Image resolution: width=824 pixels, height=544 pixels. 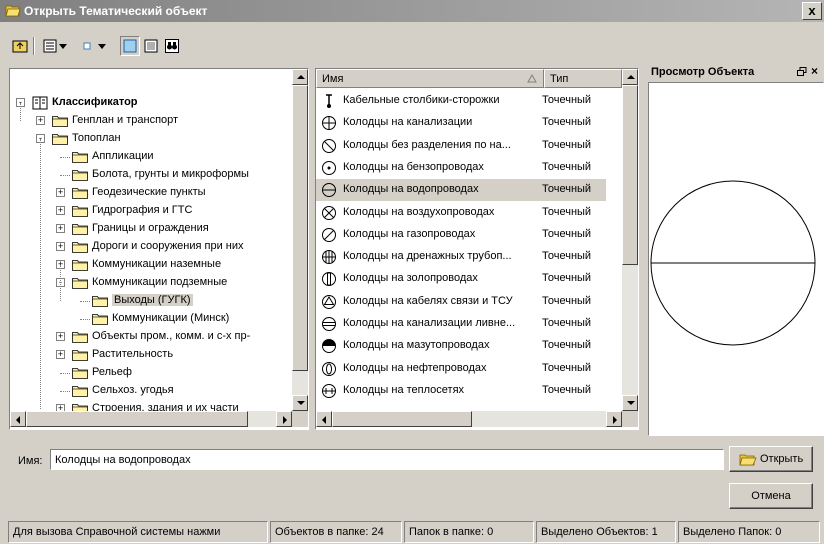 What do you see at coordinates (102, 46) in the screenshot?
I see `small-icons-dropdown` at bounding box center [102, 46].